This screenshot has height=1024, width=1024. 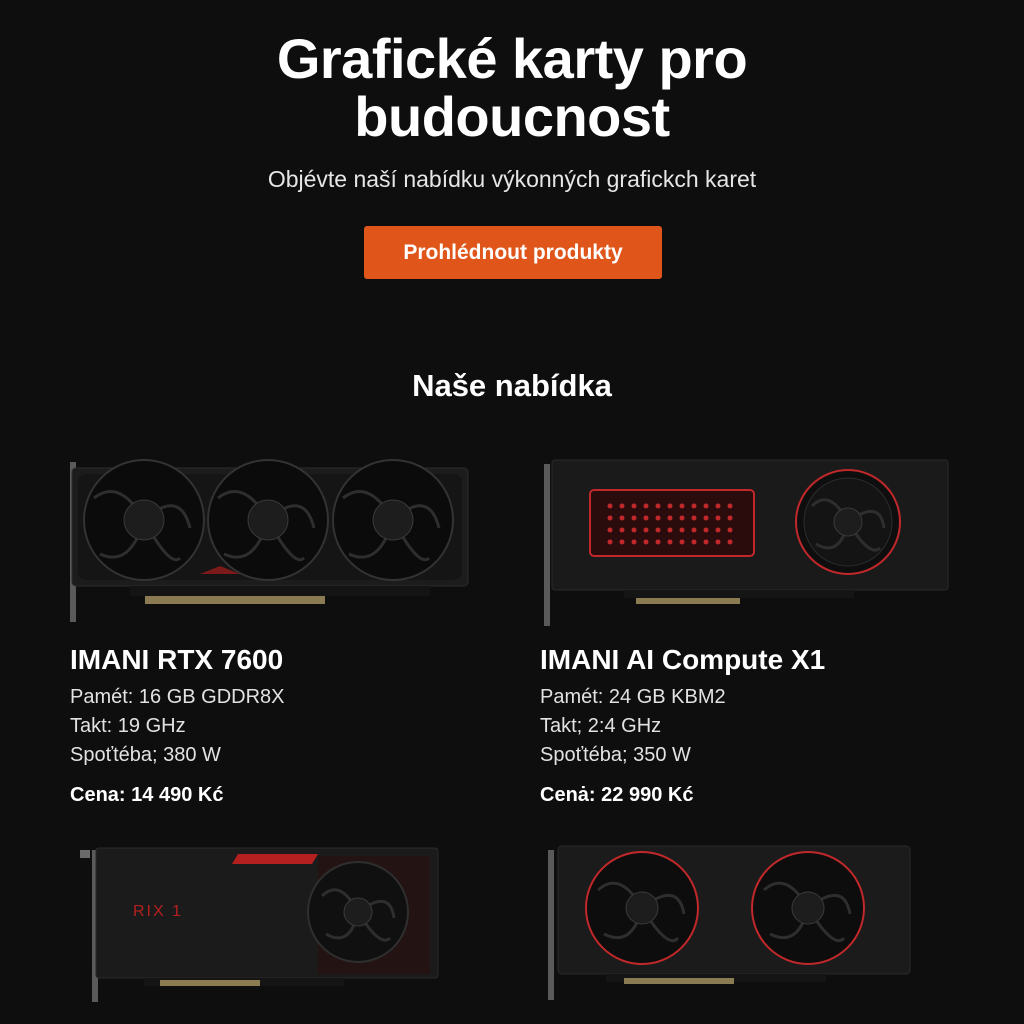 What do you see at coordinates (729, 922) in the screenshot?
I see `gpu-dual-fan-icon` at bounding box center [729, 922].